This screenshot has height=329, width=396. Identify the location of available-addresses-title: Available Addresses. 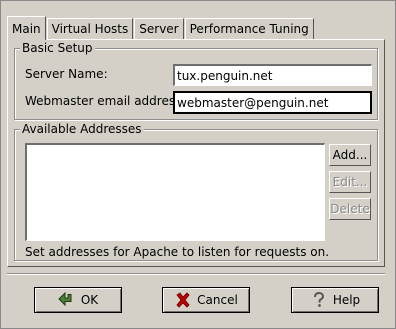
(82, 129).